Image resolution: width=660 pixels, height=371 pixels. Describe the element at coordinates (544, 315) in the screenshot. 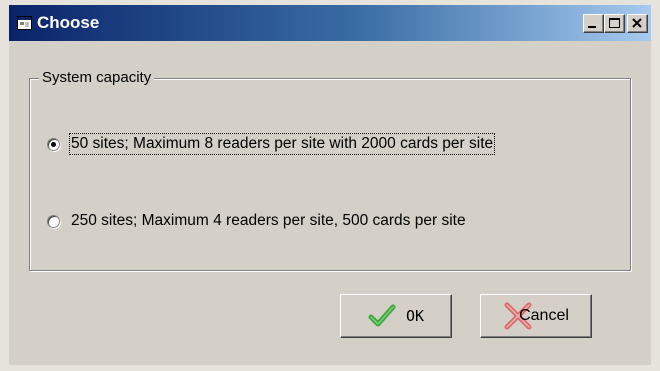

I see `cancel-button-label: Cancel` at that location.